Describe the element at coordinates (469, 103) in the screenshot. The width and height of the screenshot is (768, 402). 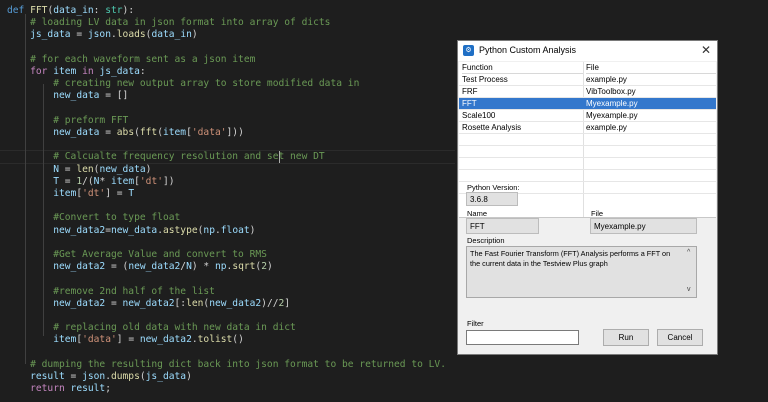
I see `function-cell: FFT` at that location.